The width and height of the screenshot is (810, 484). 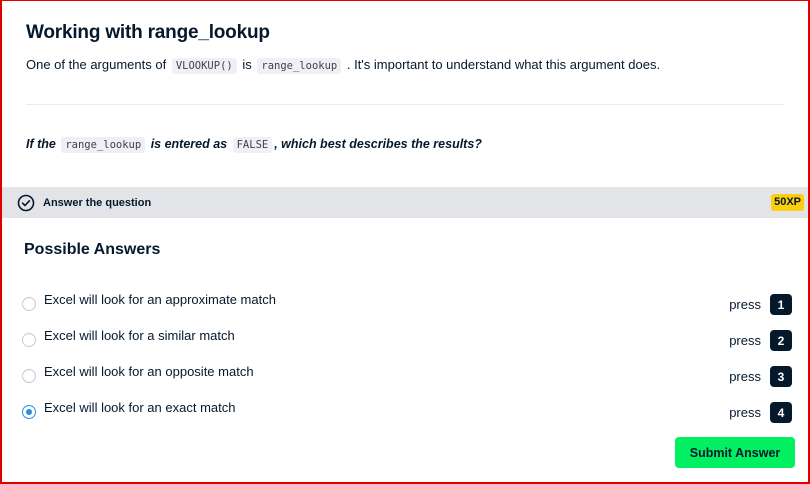 What do you see at coordinates (149, 371) in the screenshot?
I see `answer-text: Excel will look for an opposite match` at bounding box center [149, 371].